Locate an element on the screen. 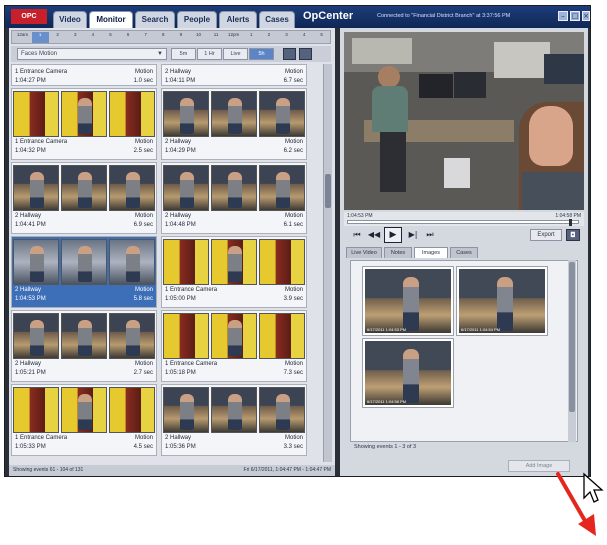  event-filter-select: Faces Motion ▼ is located at coordinates (92, 54).